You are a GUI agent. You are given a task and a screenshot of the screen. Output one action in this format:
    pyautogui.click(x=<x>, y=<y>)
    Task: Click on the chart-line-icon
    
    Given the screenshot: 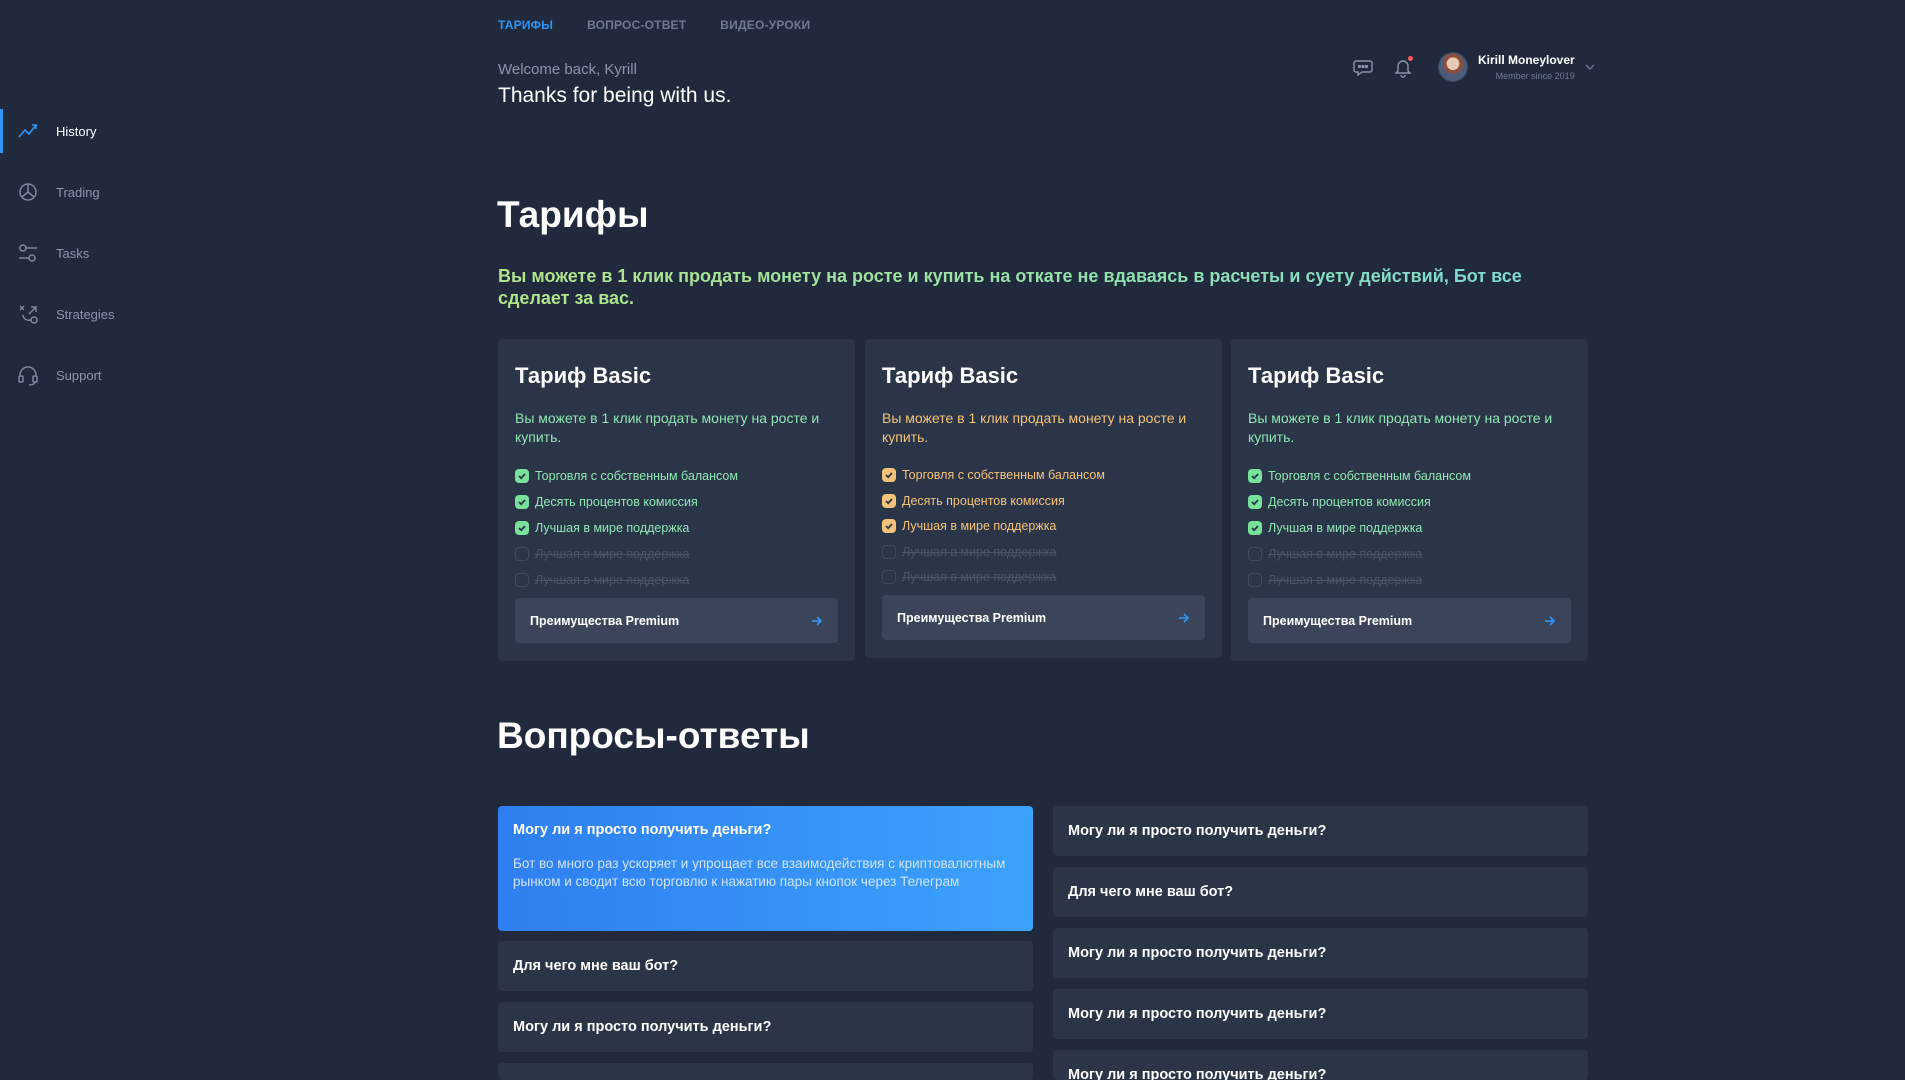 What is the action you would take?
    pyautogui.click(x=28, y=131)
    